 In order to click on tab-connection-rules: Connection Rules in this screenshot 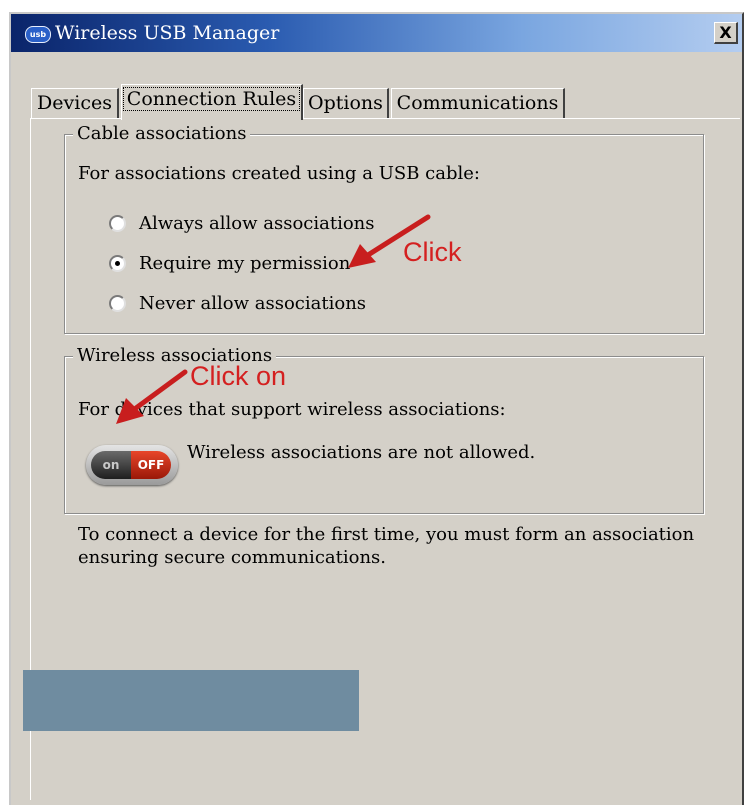, I will do `click(212, 102)`.